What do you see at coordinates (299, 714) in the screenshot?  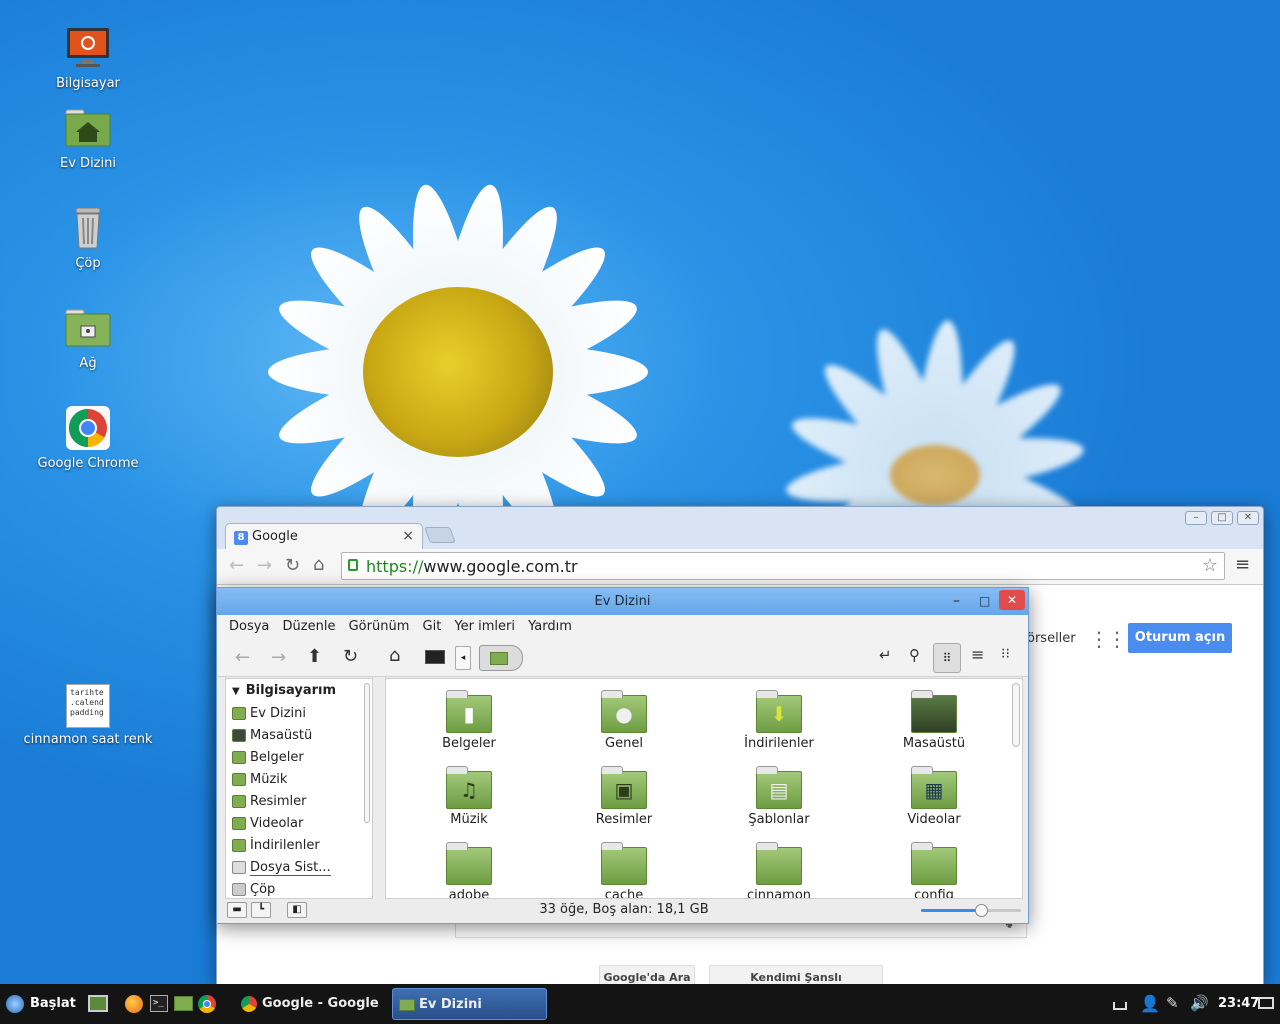 I see `sidebar-item-ev-dizini: Ev Dizini` at bounding box center [299, 714].